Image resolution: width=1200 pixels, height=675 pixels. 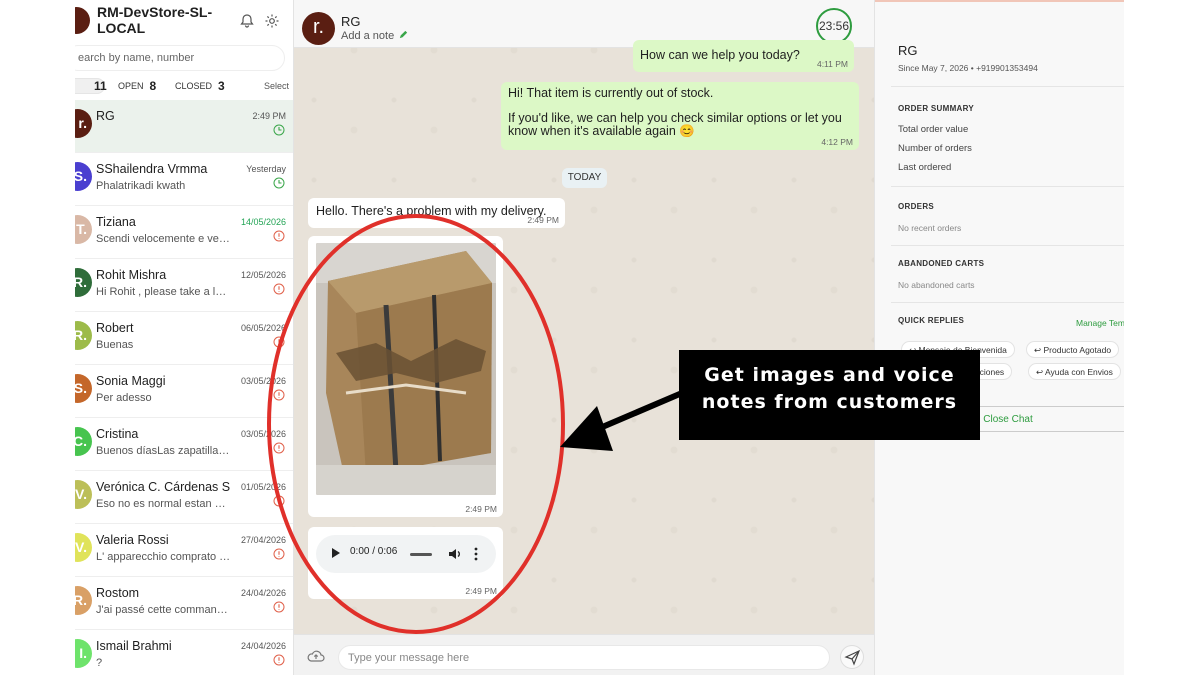 I want to click on audio-progress-bar, so click(x=421, y=554).